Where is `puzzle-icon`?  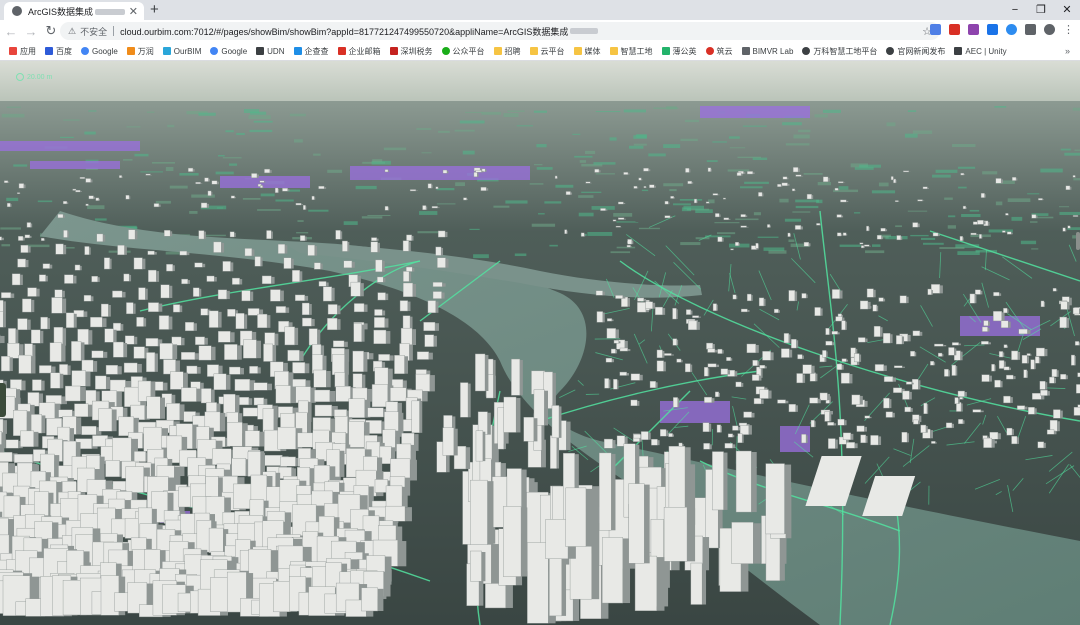
puzzle-icon is located at coordinates (1030, 29).